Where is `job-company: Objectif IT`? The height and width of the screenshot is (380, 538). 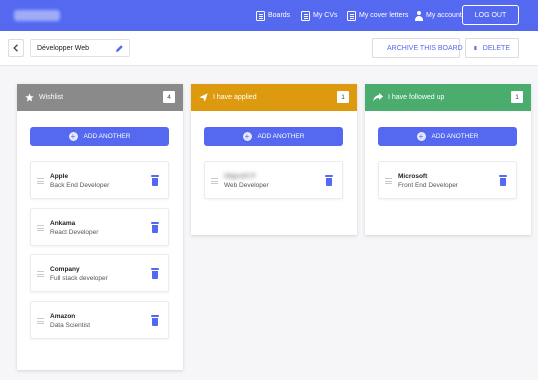 job-company: Objectif IT is located at coordinates (240, 176).